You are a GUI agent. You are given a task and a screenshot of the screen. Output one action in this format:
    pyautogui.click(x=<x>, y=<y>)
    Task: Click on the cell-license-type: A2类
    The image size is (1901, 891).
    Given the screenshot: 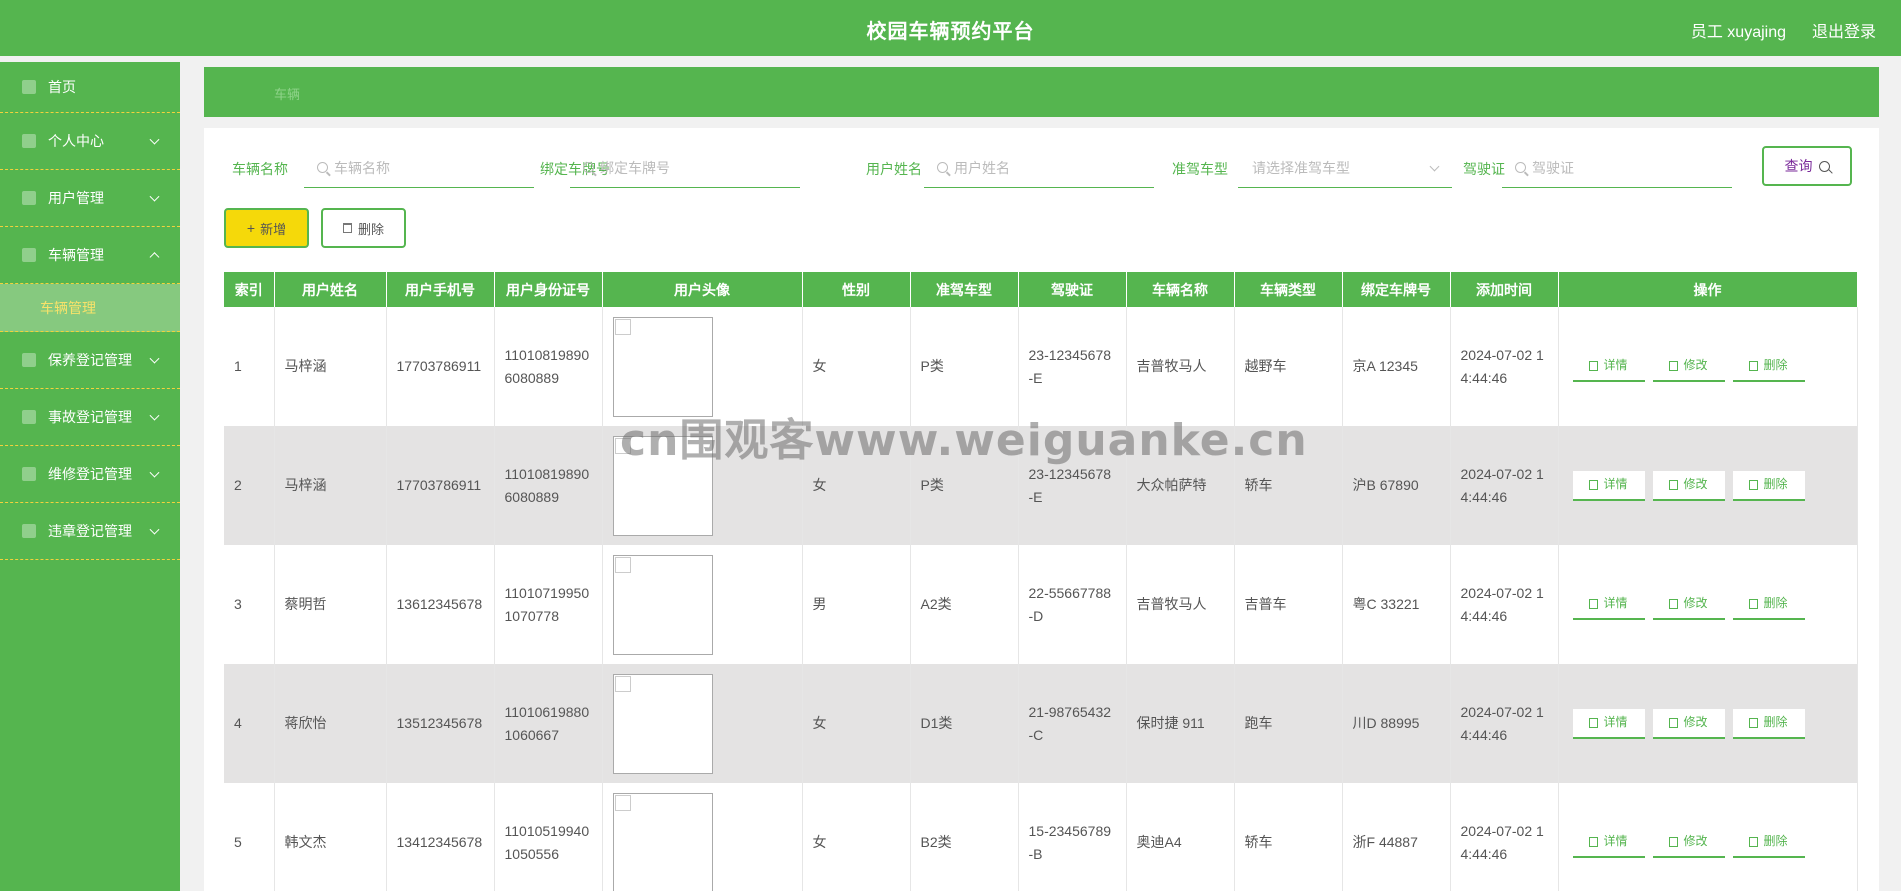 What is the action you would take?
    pyautogui.click(x=964, y=604)
    